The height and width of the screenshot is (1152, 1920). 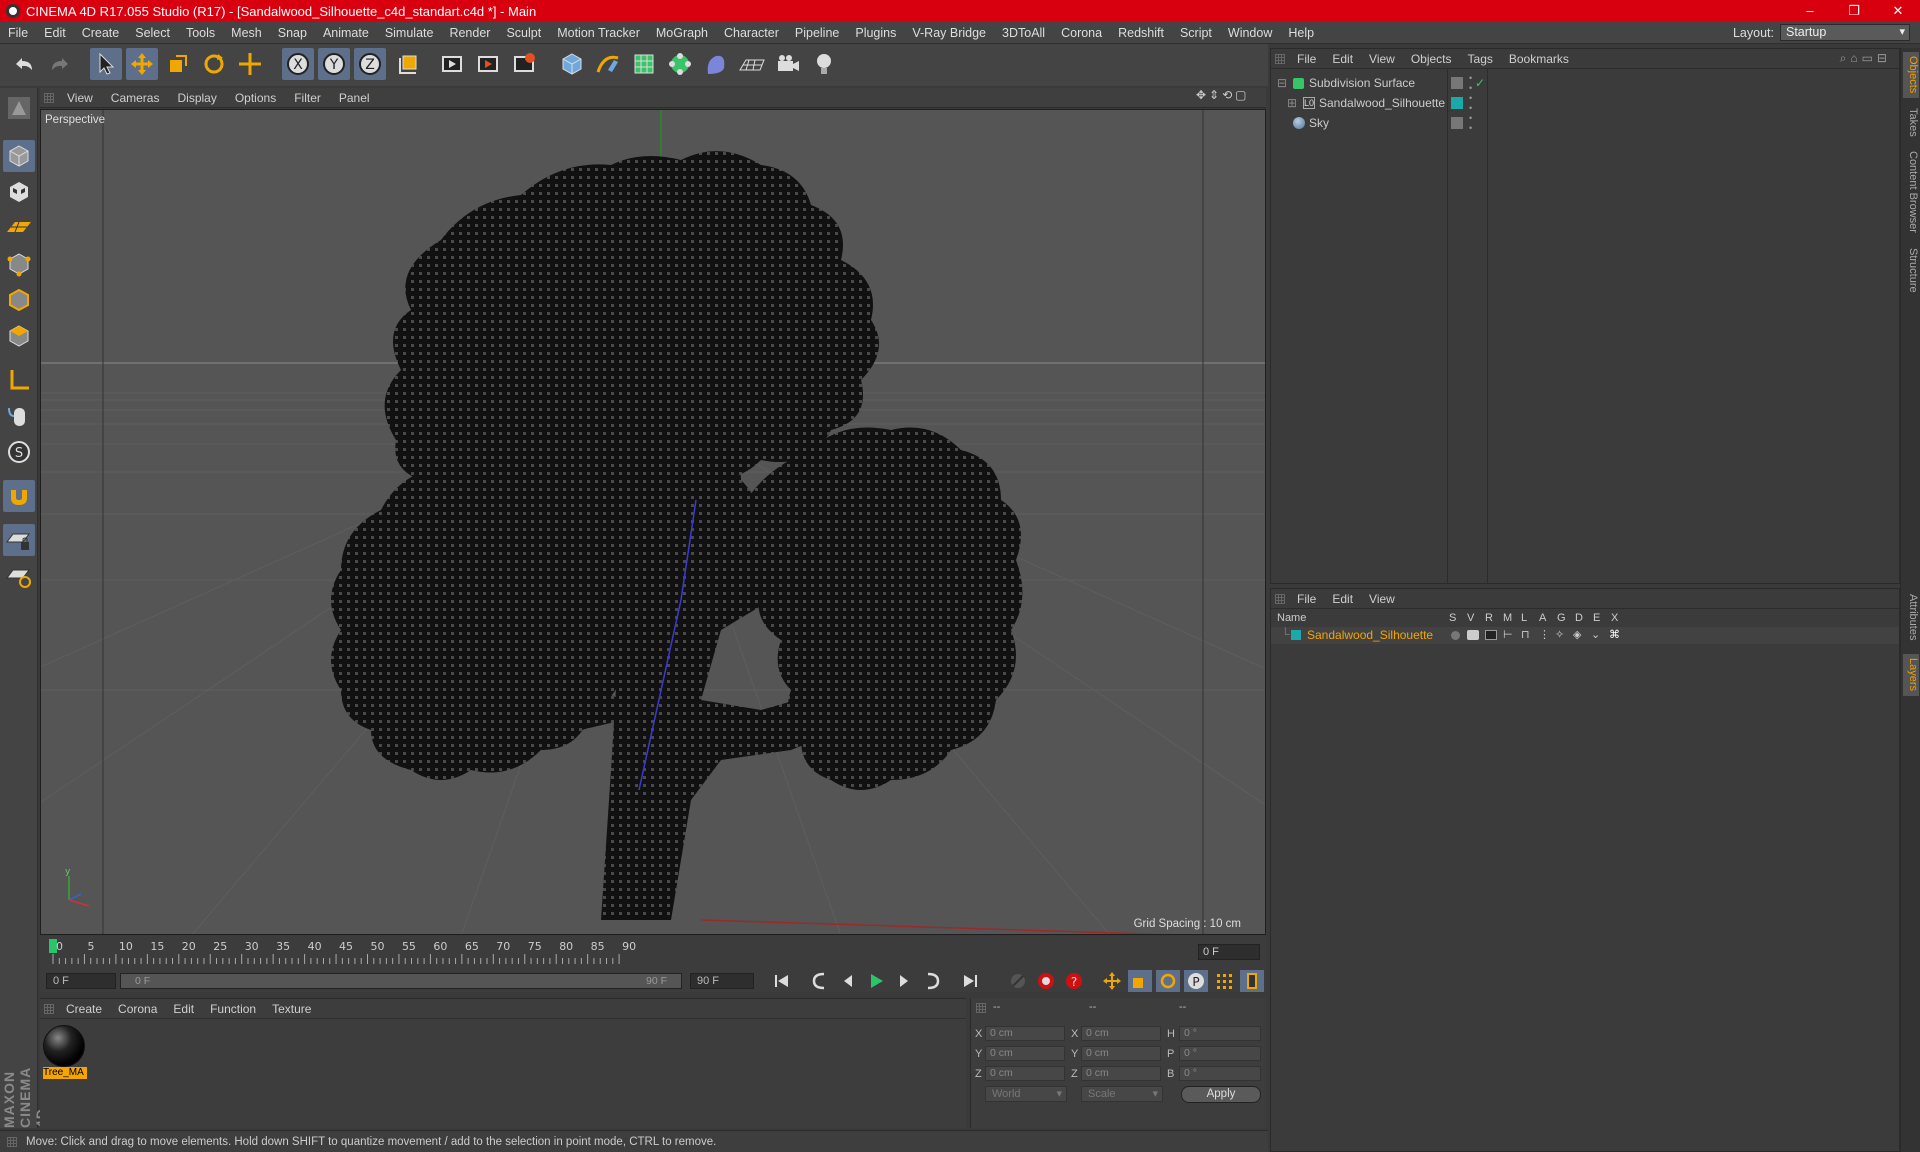 What do you see at coordinates (820, 981) in the screenshot?
I see `previous-key-button` at bounding box center [820, 981].